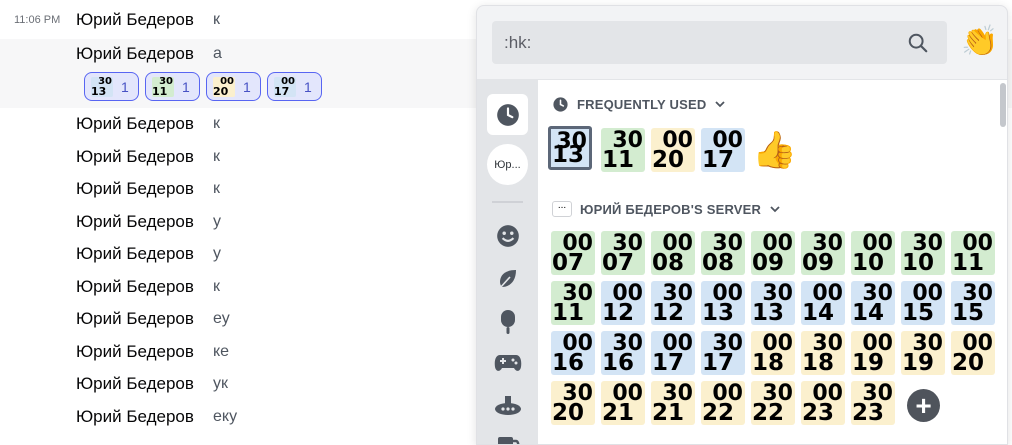 The image size is (1012, 445). What do you see at coordinates (823, 303) in the screenshot?
I see `emoji-server: 0014` at bounding box center [823, 303].